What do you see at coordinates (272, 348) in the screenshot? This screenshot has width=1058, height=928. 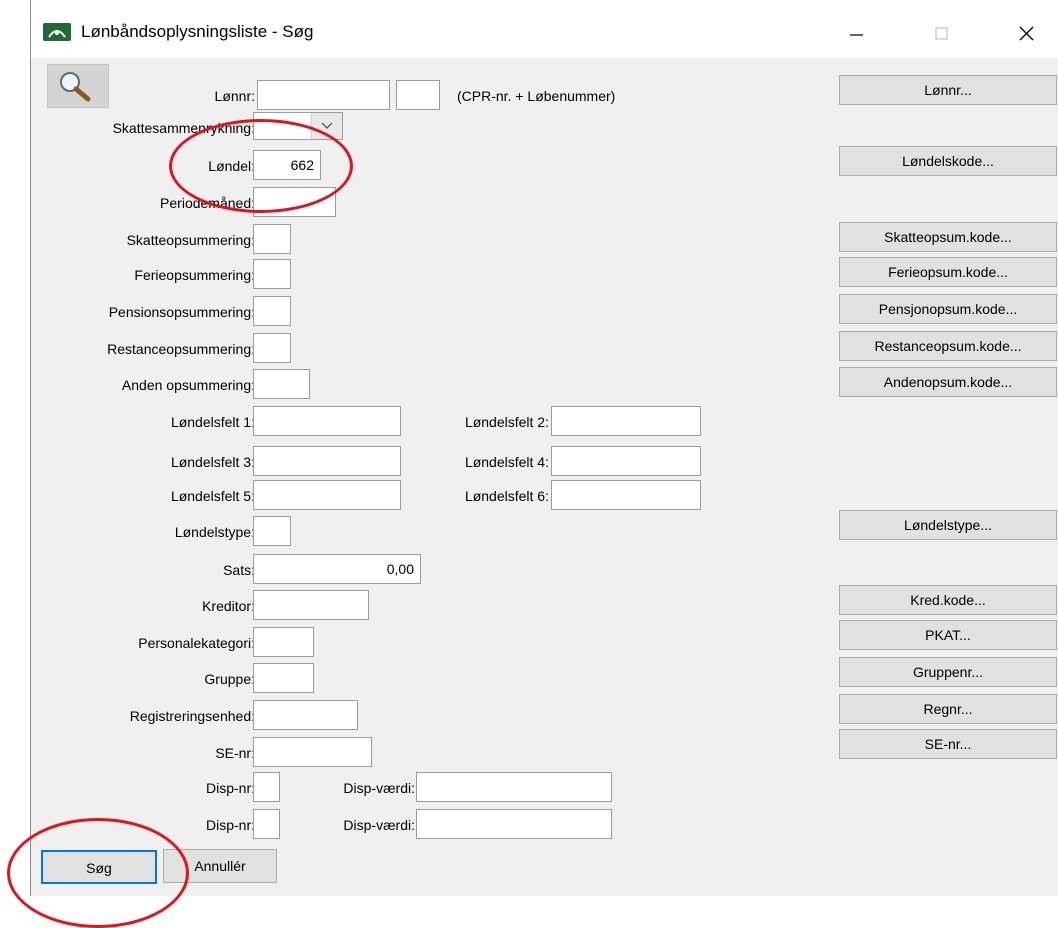 I see `restanceopsummering-input` at bounding box center [272, 348].